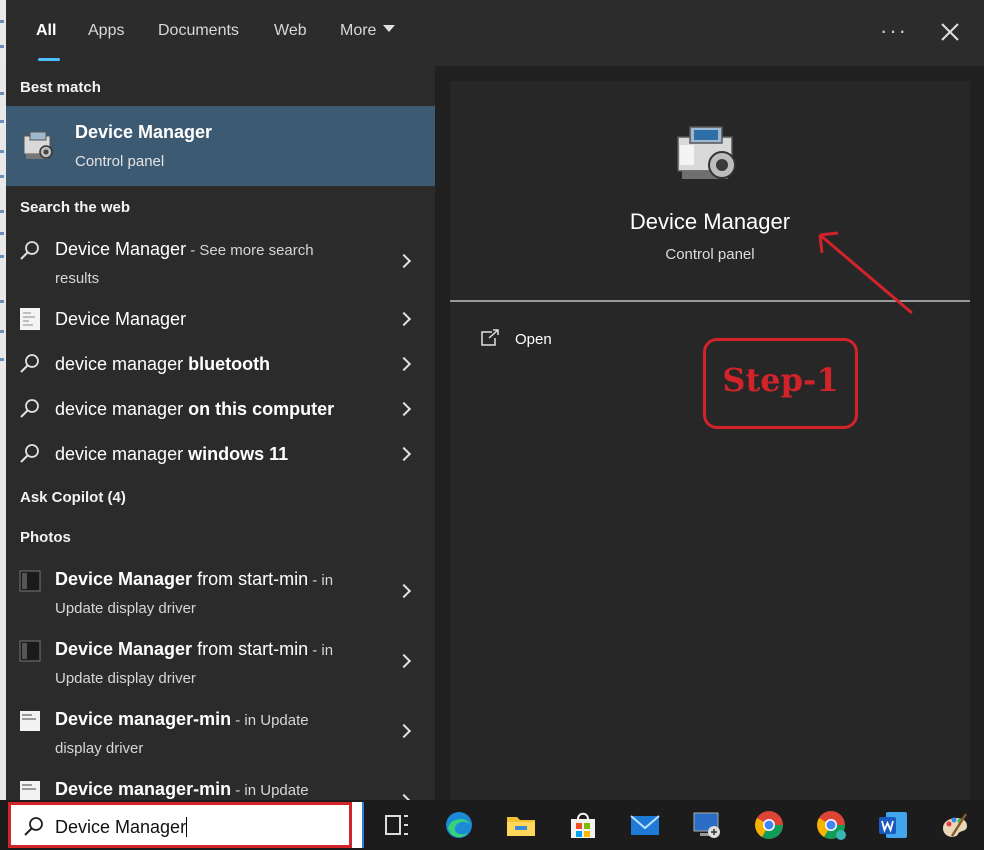  What do you see at coordinates (121, 827) in the screenshot?
I see `search-input-value: Device Manager` at bounding box center [121, 827].